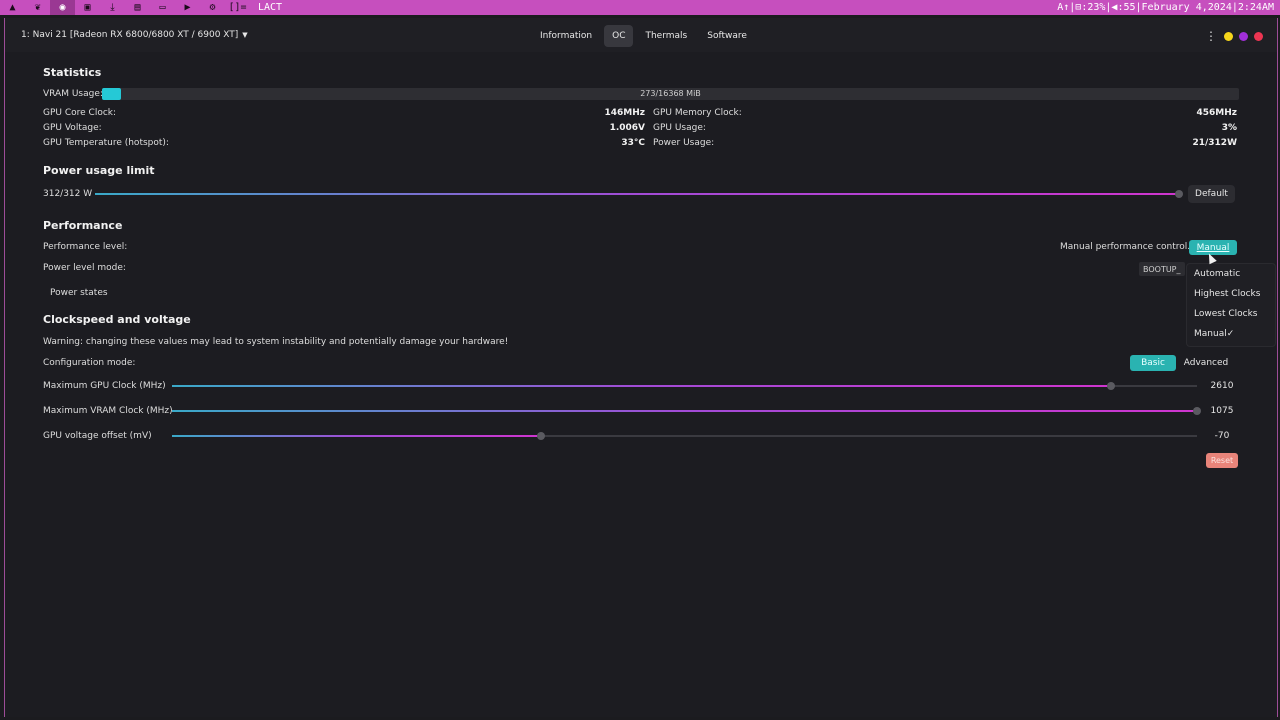 Image resolution: width=1280 pixels, height=720 pixels. Describe the element at coordinates (1258, 36) in the screenshot. I see `close-icon` at that location.